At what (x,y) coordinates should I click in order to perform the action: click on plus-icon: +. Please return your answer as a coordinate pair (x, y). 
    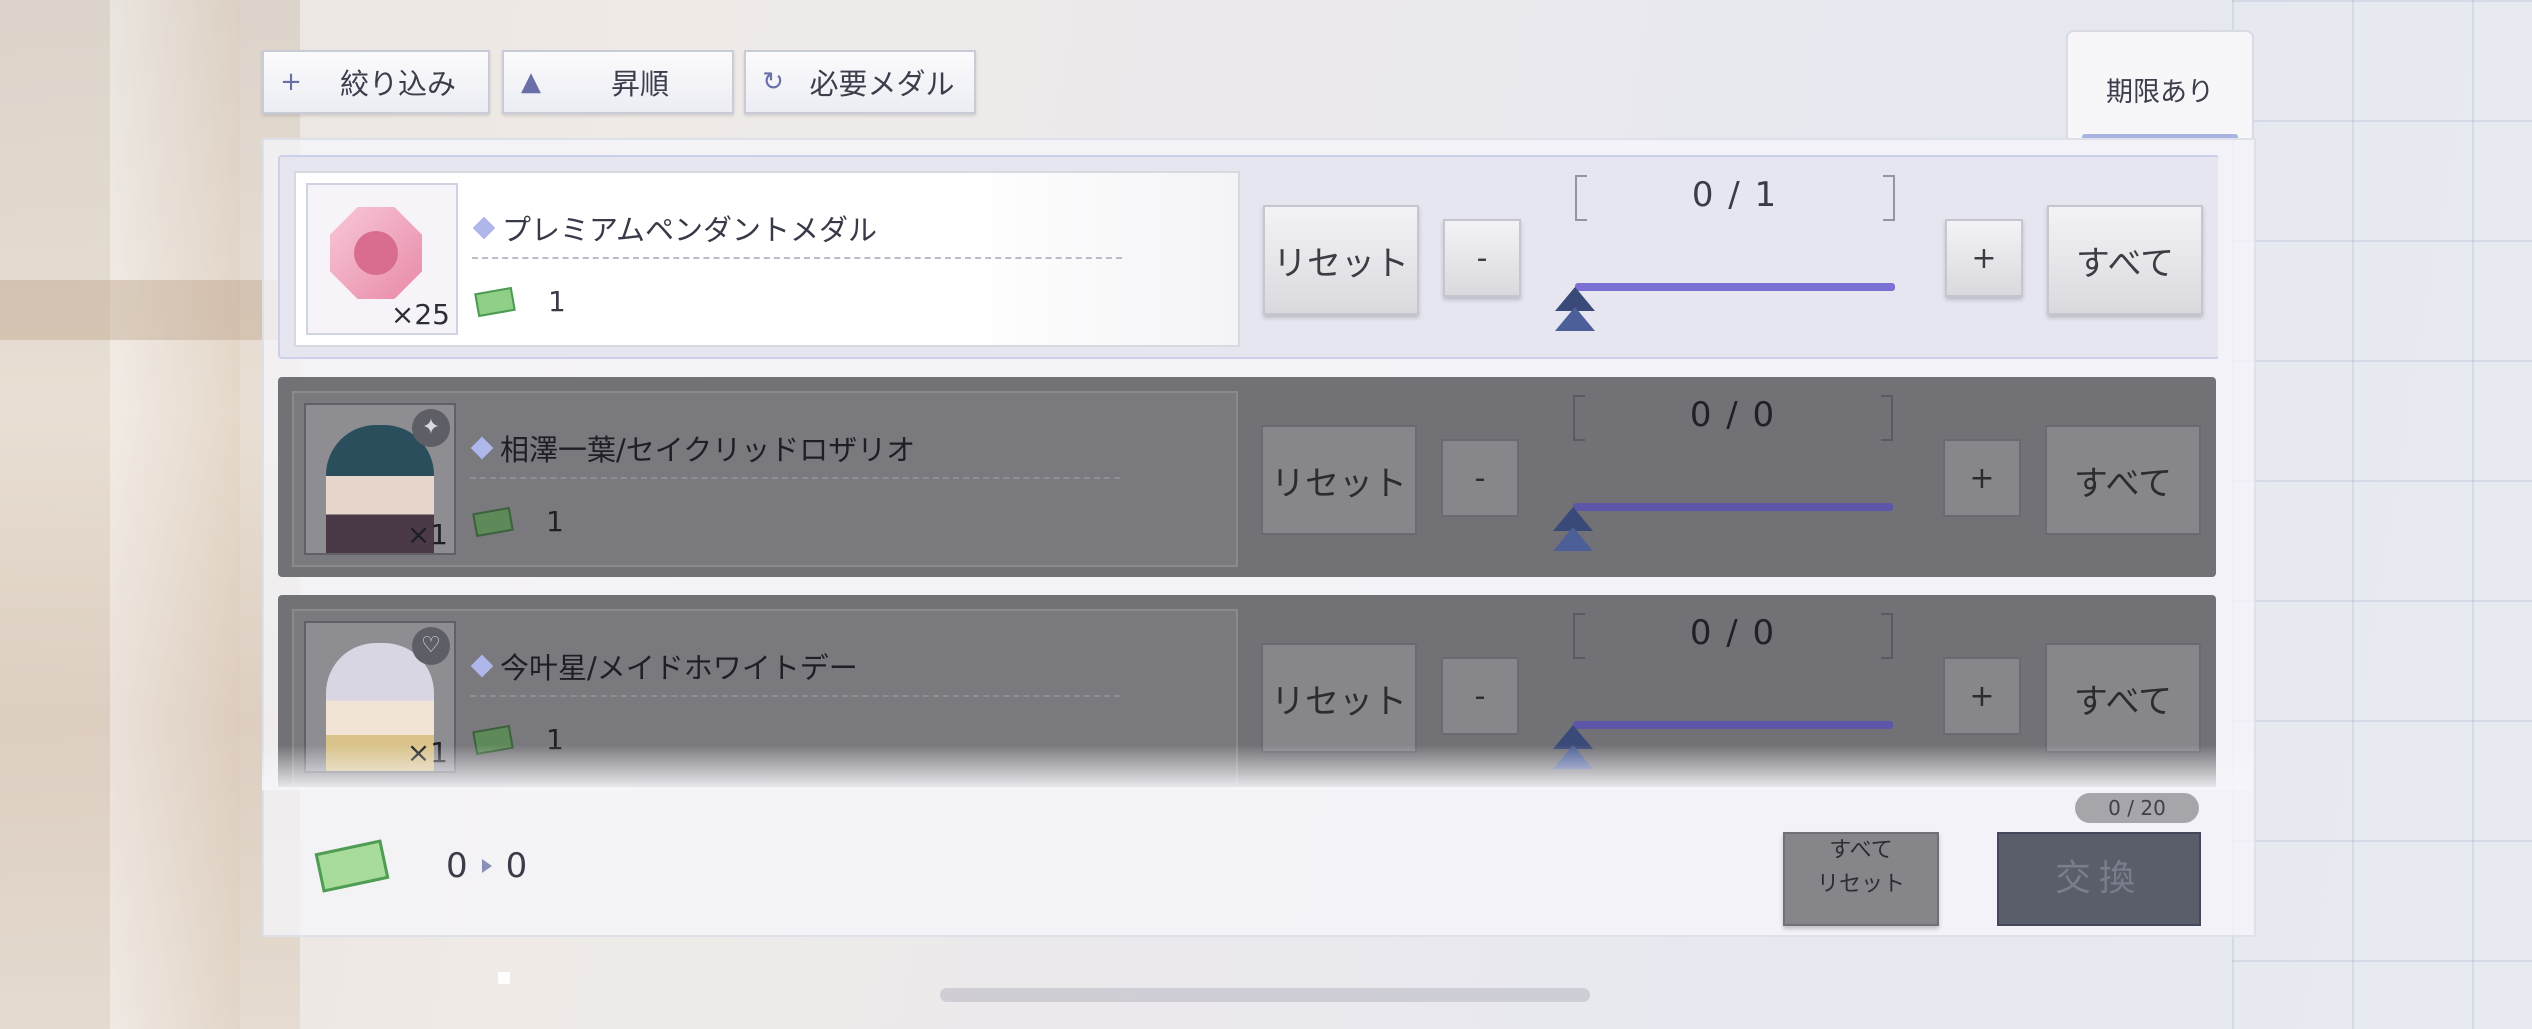
    Looking at the image, I should click on (291, 82).